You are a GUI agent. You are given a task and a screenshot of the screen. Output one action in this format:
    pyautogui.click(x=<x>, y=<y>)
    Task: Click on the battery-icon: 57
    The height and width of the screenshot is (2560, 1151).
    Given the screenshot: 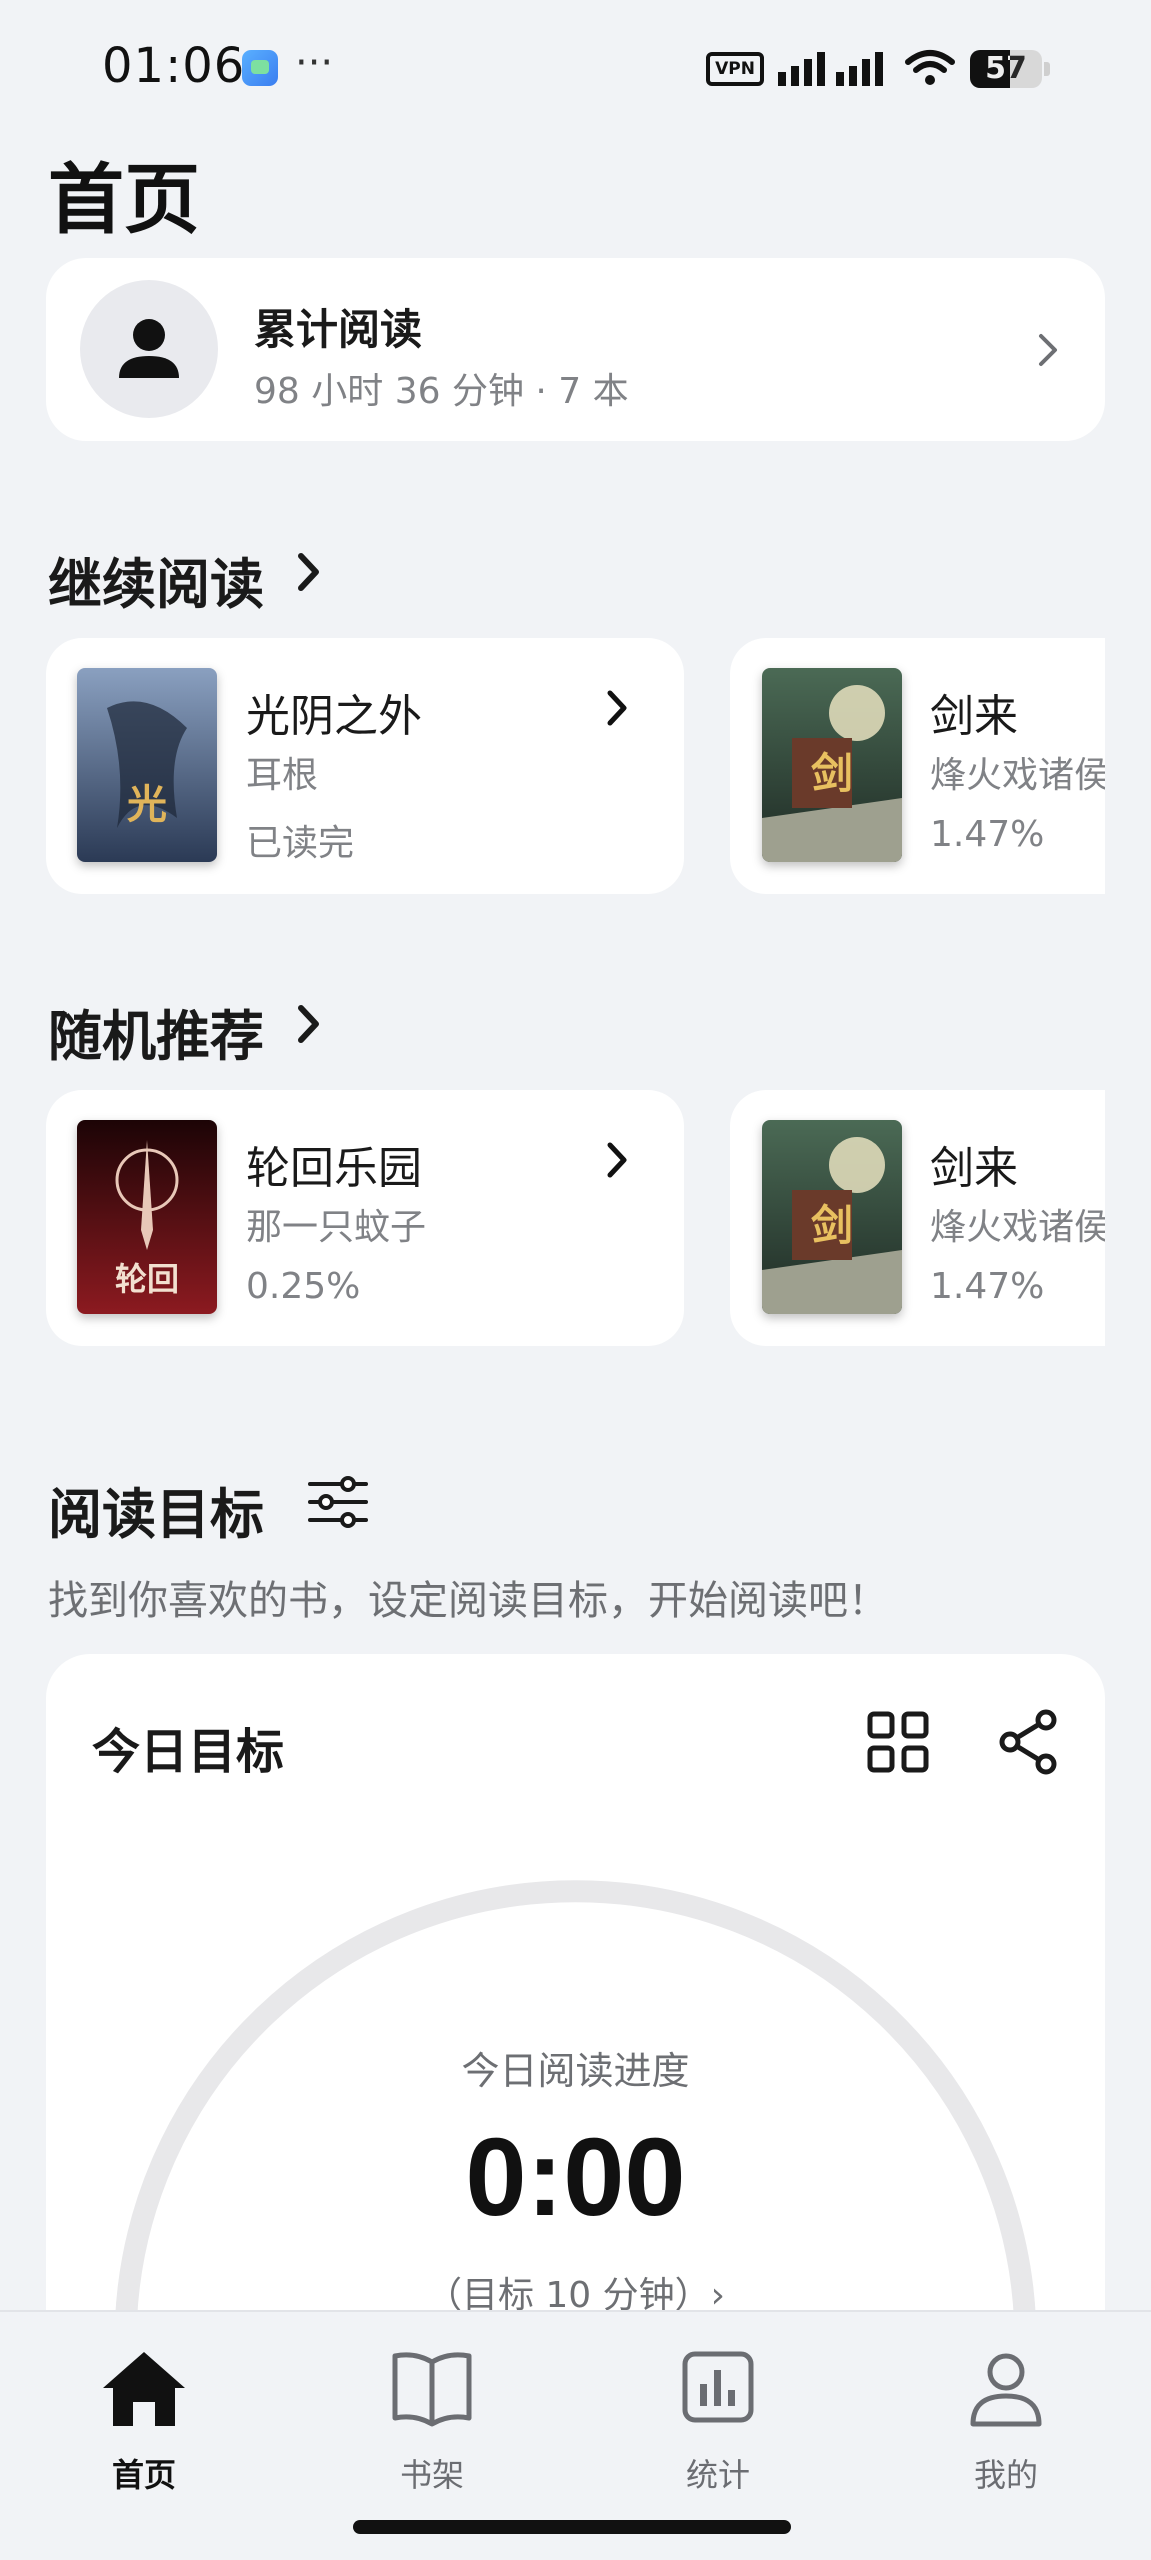 What is the action you would take?
    pyautogui.click(x=1006, y=69)
    